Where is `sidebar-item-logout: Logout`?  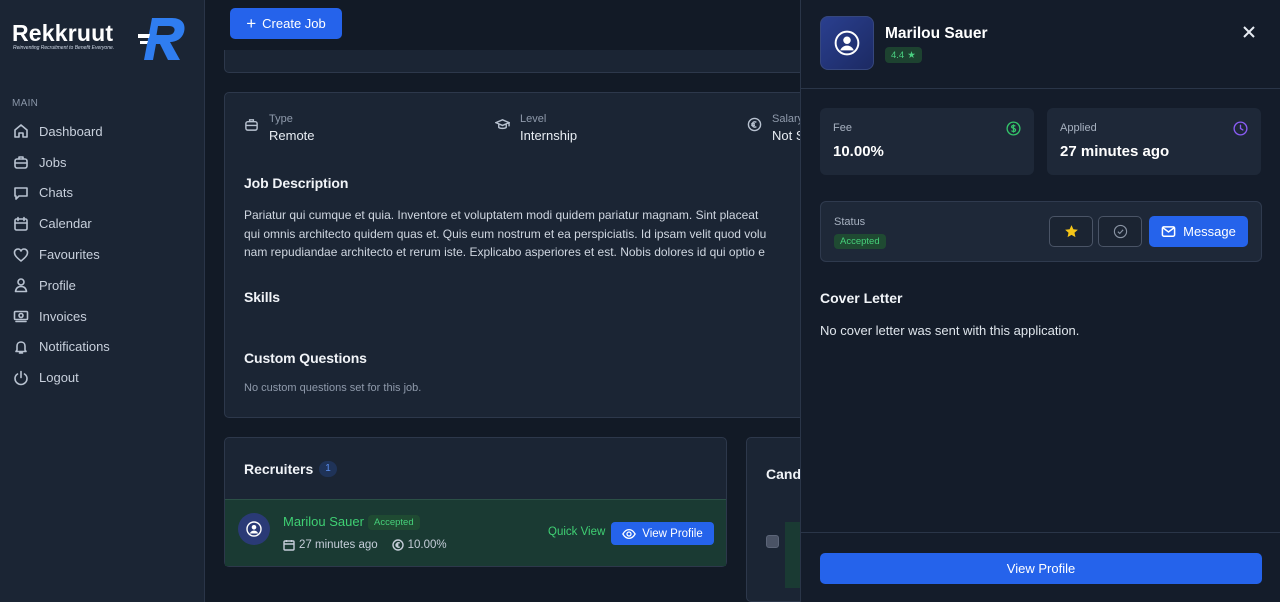 sidebar-item-logout: Logout is located at coordinates (102, 377).